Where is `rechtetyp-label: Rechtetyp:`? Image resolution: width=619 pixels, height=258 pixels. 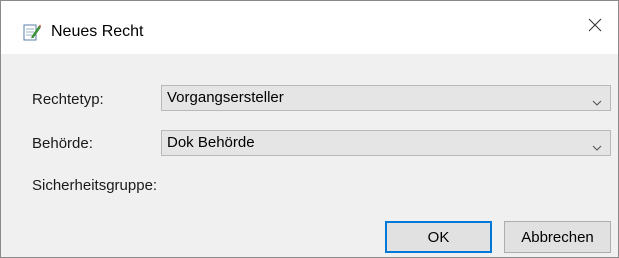
rechtetyp-label: Rechtetyp: is located at coordinates (68, 99).